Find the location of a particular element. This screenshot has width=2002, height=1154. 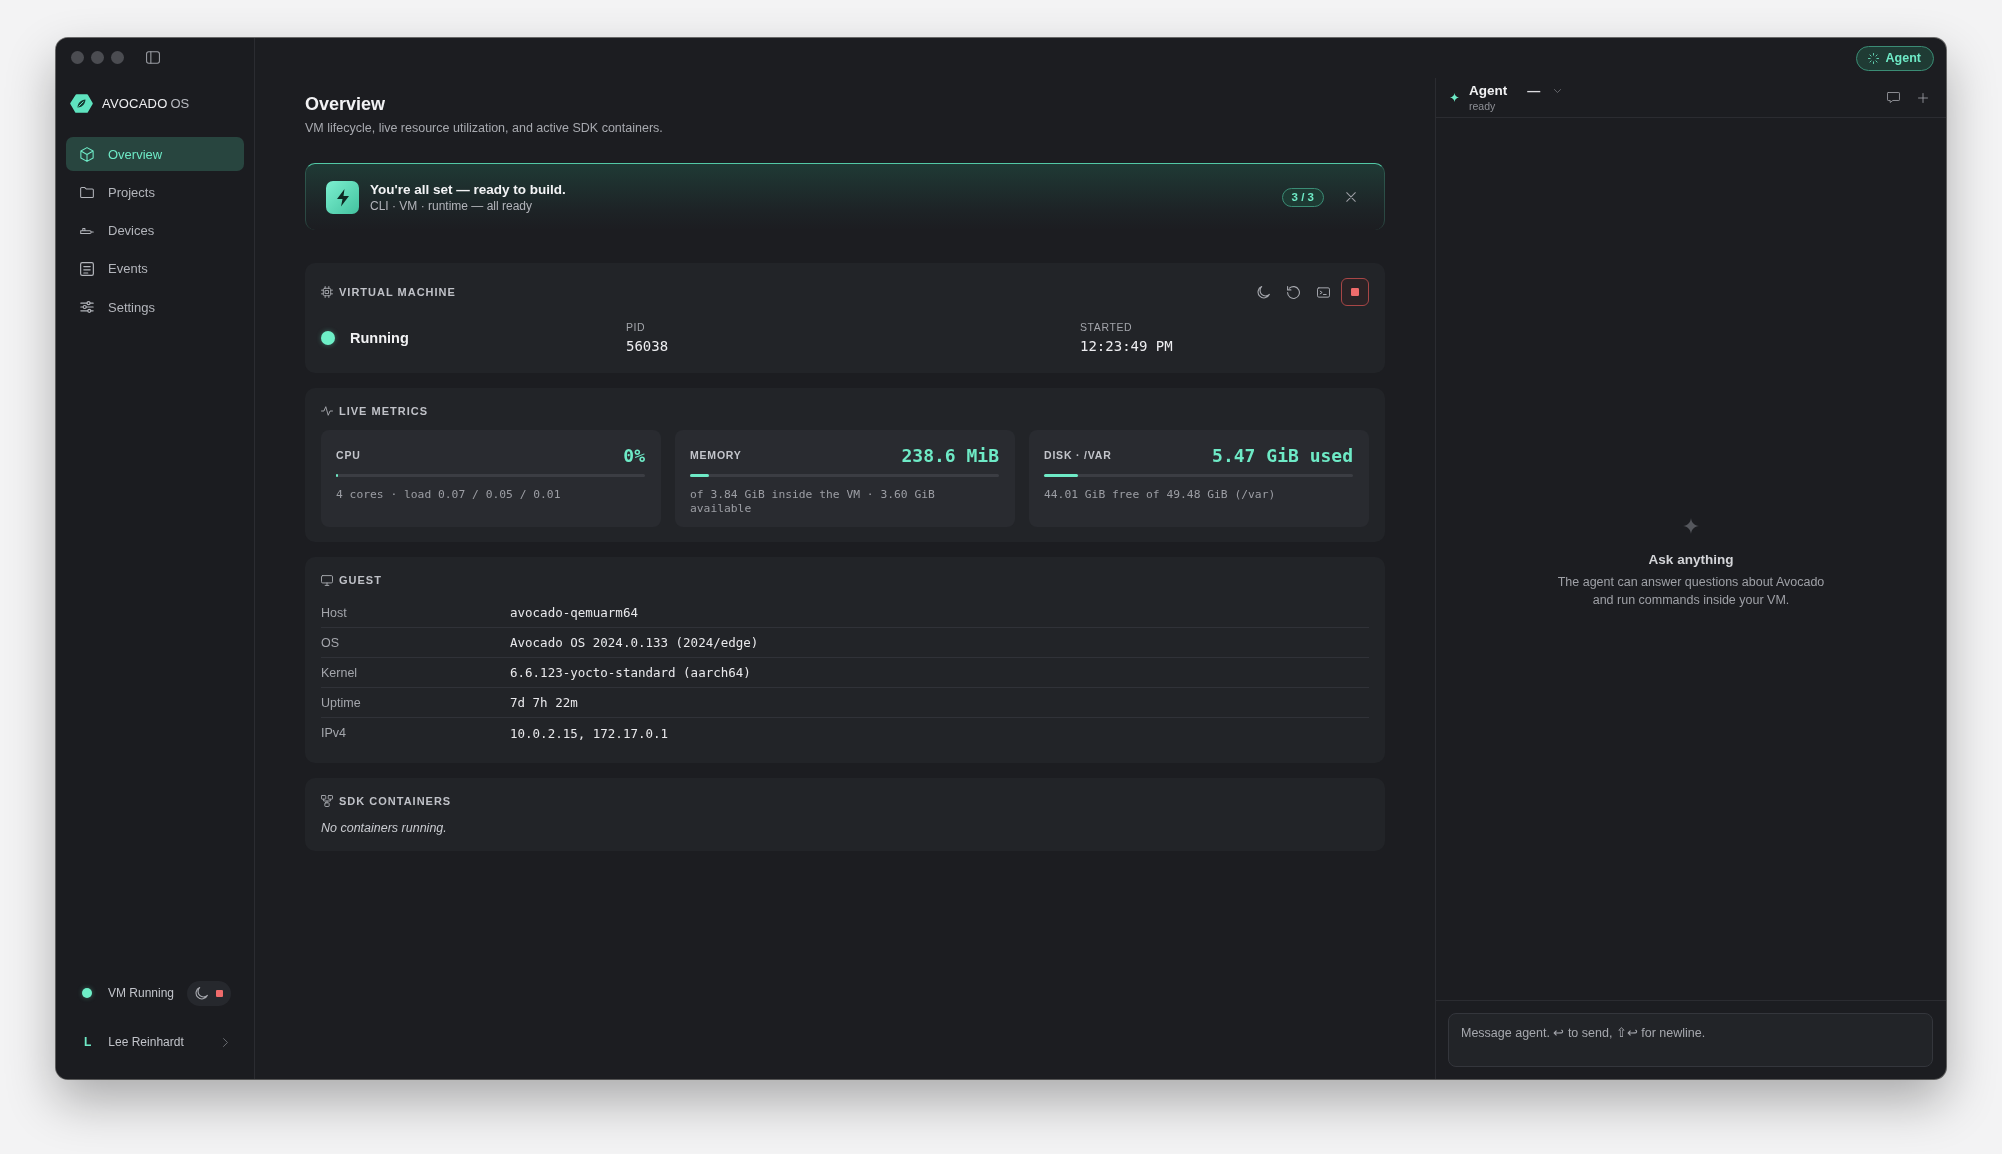

metric-value: 0% is located at coordinates (634, 455).